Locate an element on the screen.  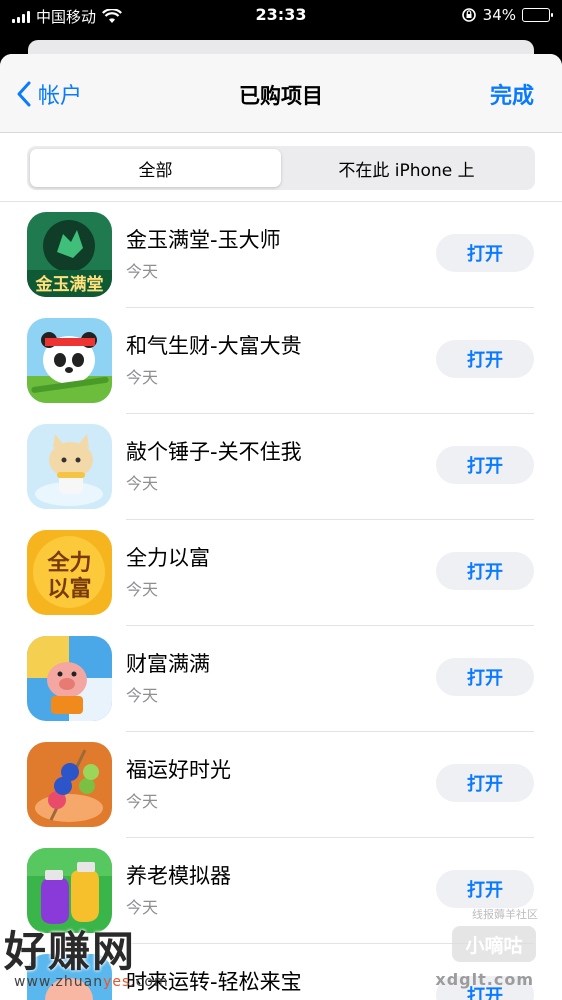
watermark-logo-text: 好赚网 is located at coordinates (70, 951).